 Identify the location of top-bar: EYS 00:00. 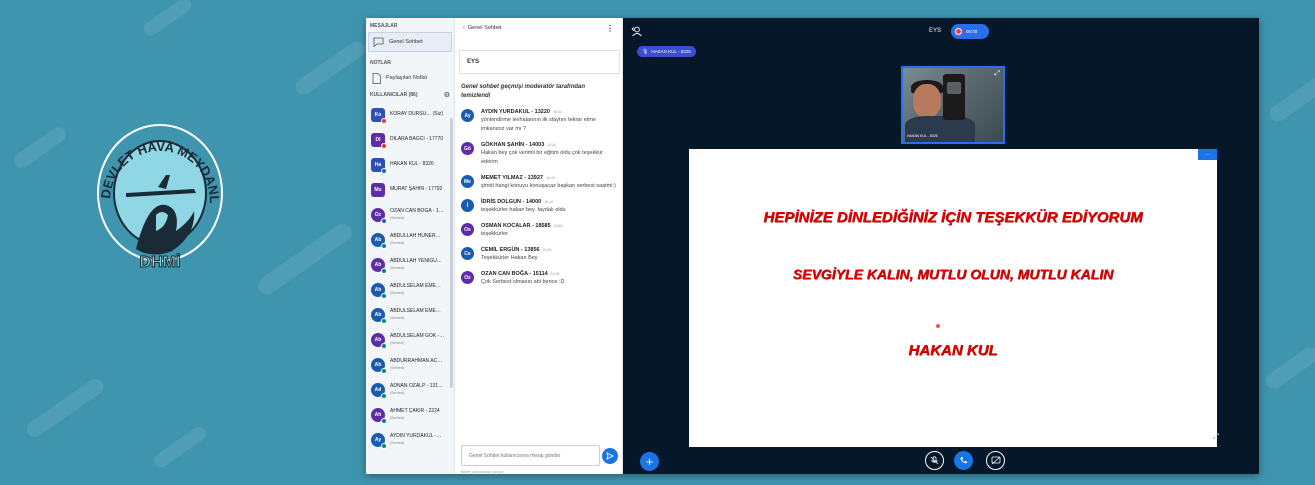
(941, 32).